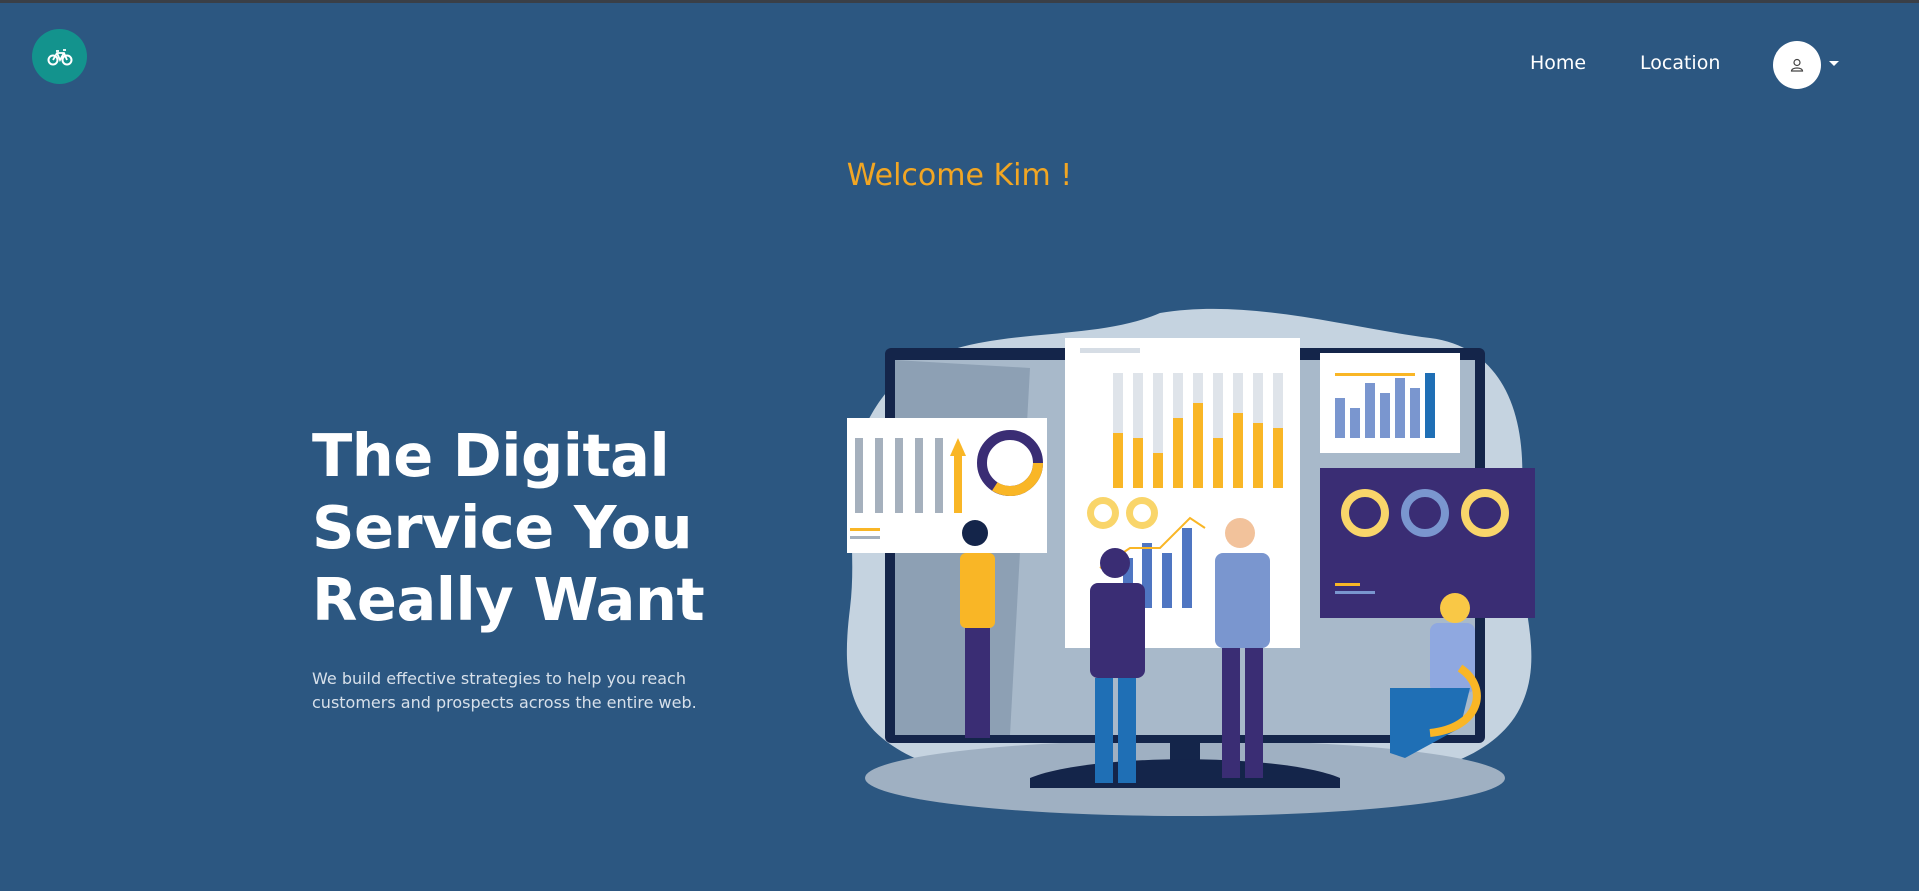 The image size is (1919, 891). Describe the element at coordinates (502, 527) in the screenshot. I see `hero-title-line: Service You` at that location.